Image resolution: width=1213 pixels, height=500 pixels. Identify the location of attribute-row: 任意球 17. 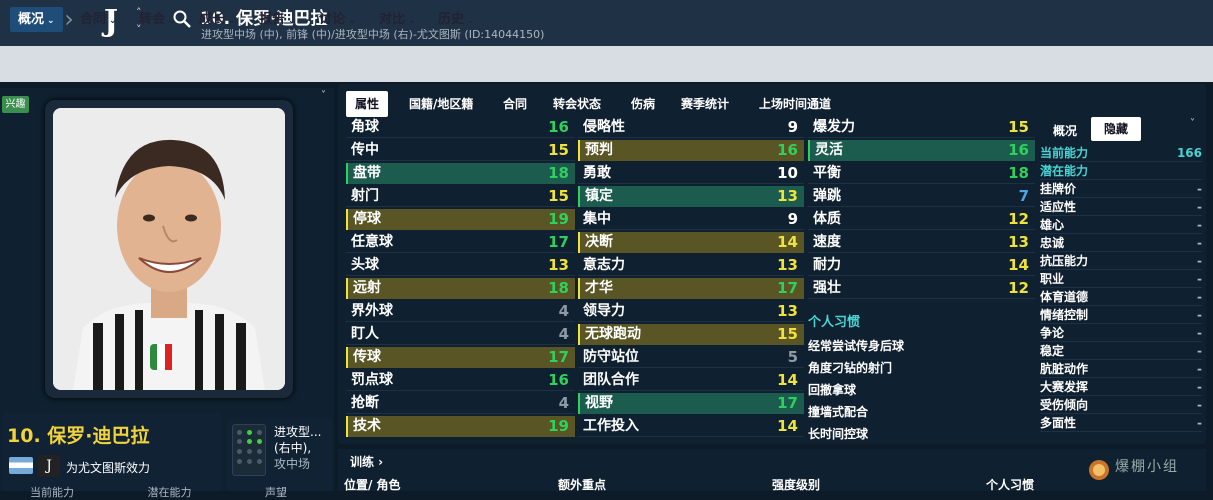
(460, 242).